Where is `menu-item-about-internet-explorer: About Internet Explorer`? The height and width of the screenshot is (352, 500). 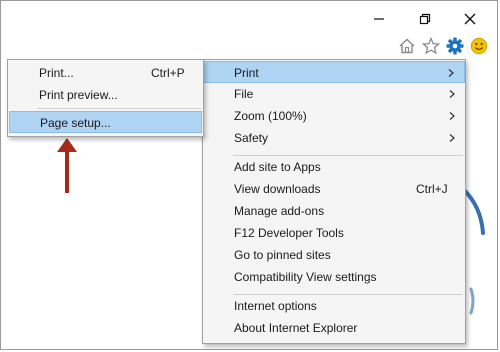
menu-item-about-internet-explorer: About Internet Explorer is located at coordinates (334, 328).